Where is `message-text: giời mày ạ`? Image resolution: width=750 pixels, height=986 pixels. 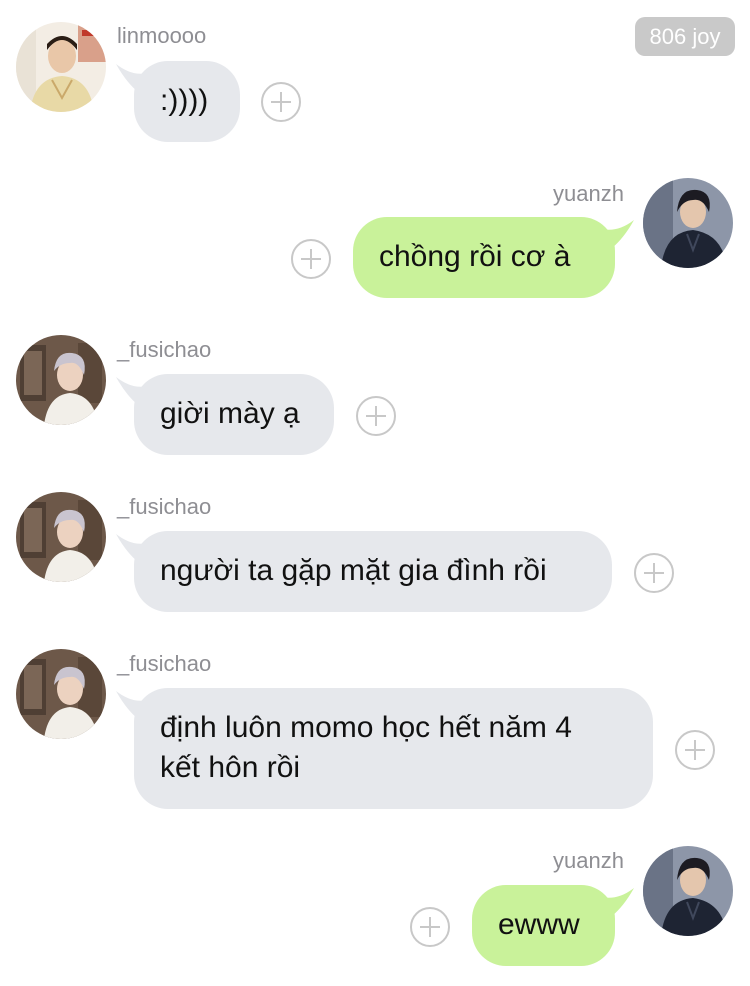
message-text: giời mày ạ is located at coordinates (230, 413).